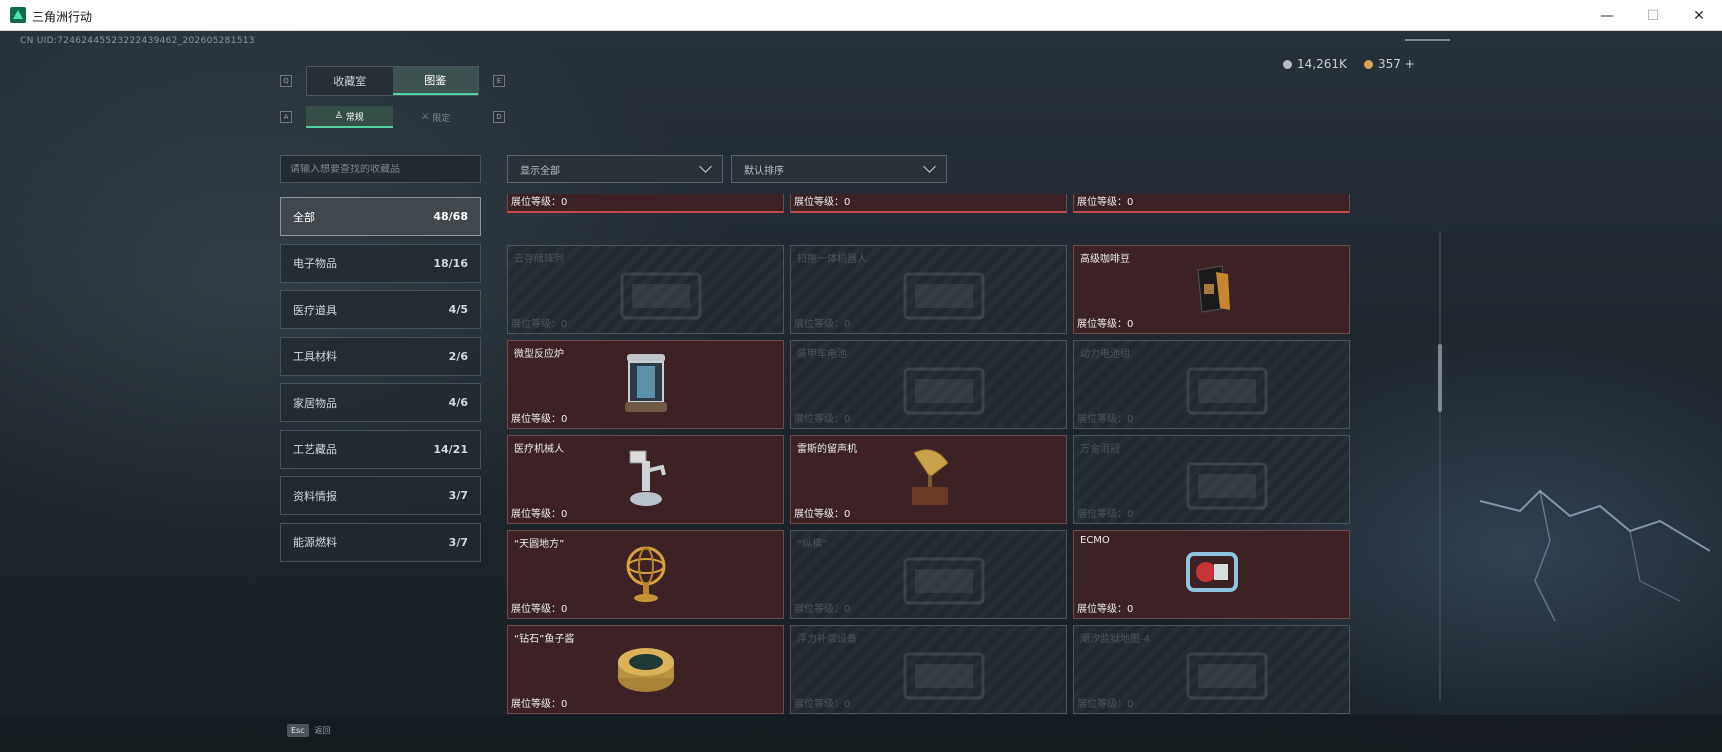 The image size is (1722, 752). I want to click on category-item: 资料情报 3/7, so click(380, 495).